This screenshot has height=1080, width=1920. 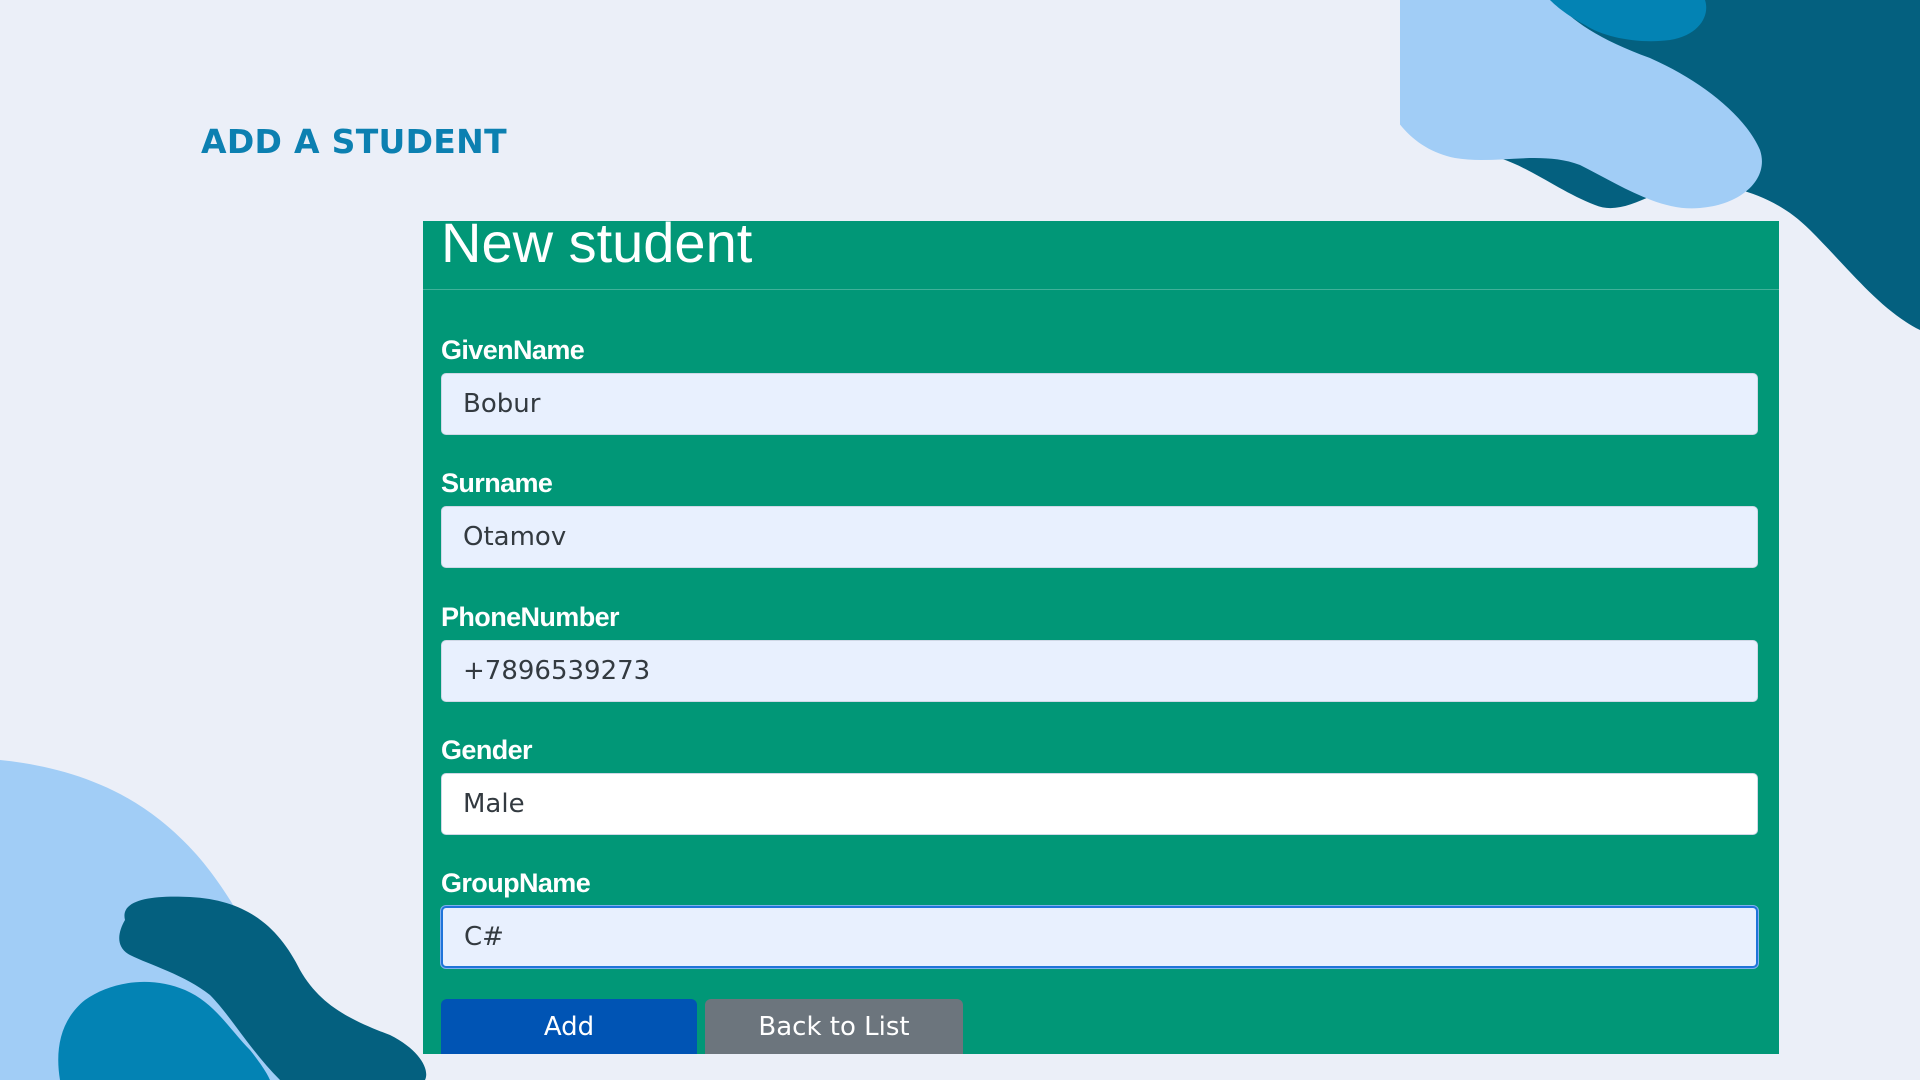 I want to click on given-name-label: GivenName, so click(x=513, y=350).